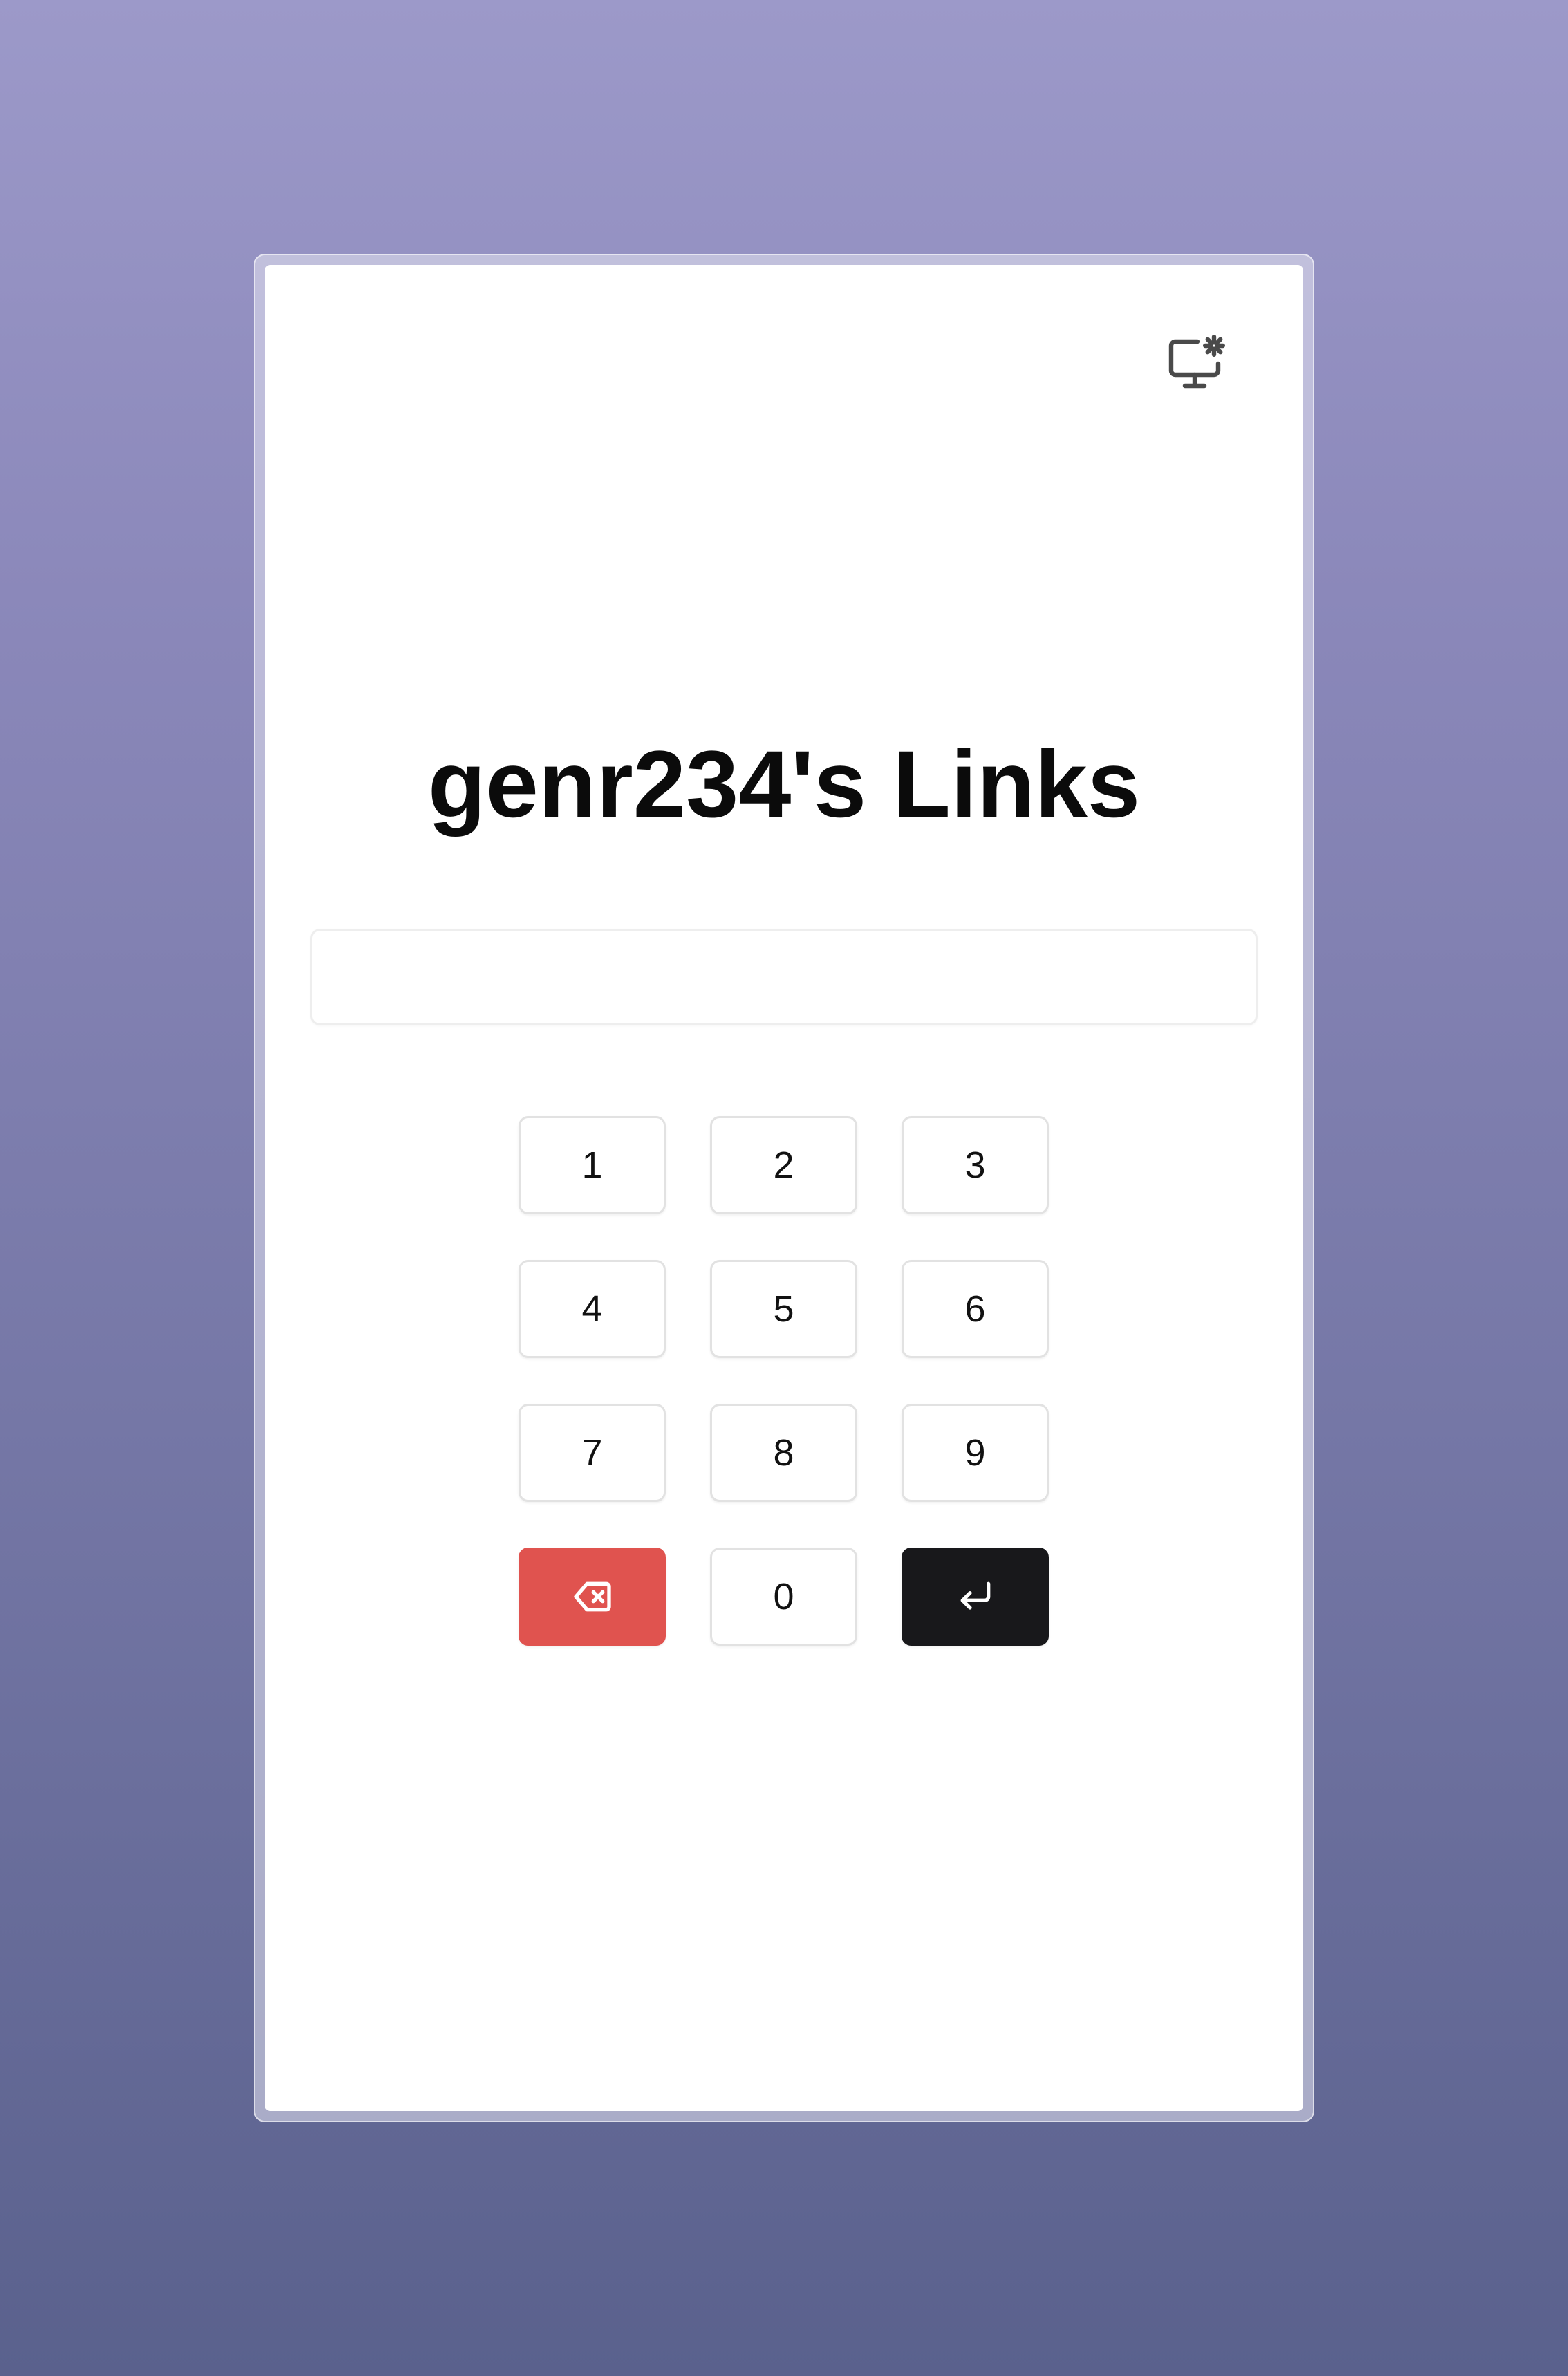 The width and height of the screenshot is (1568, 2376). I want to click on keypad-key-4: 4, so click(592, 1309).